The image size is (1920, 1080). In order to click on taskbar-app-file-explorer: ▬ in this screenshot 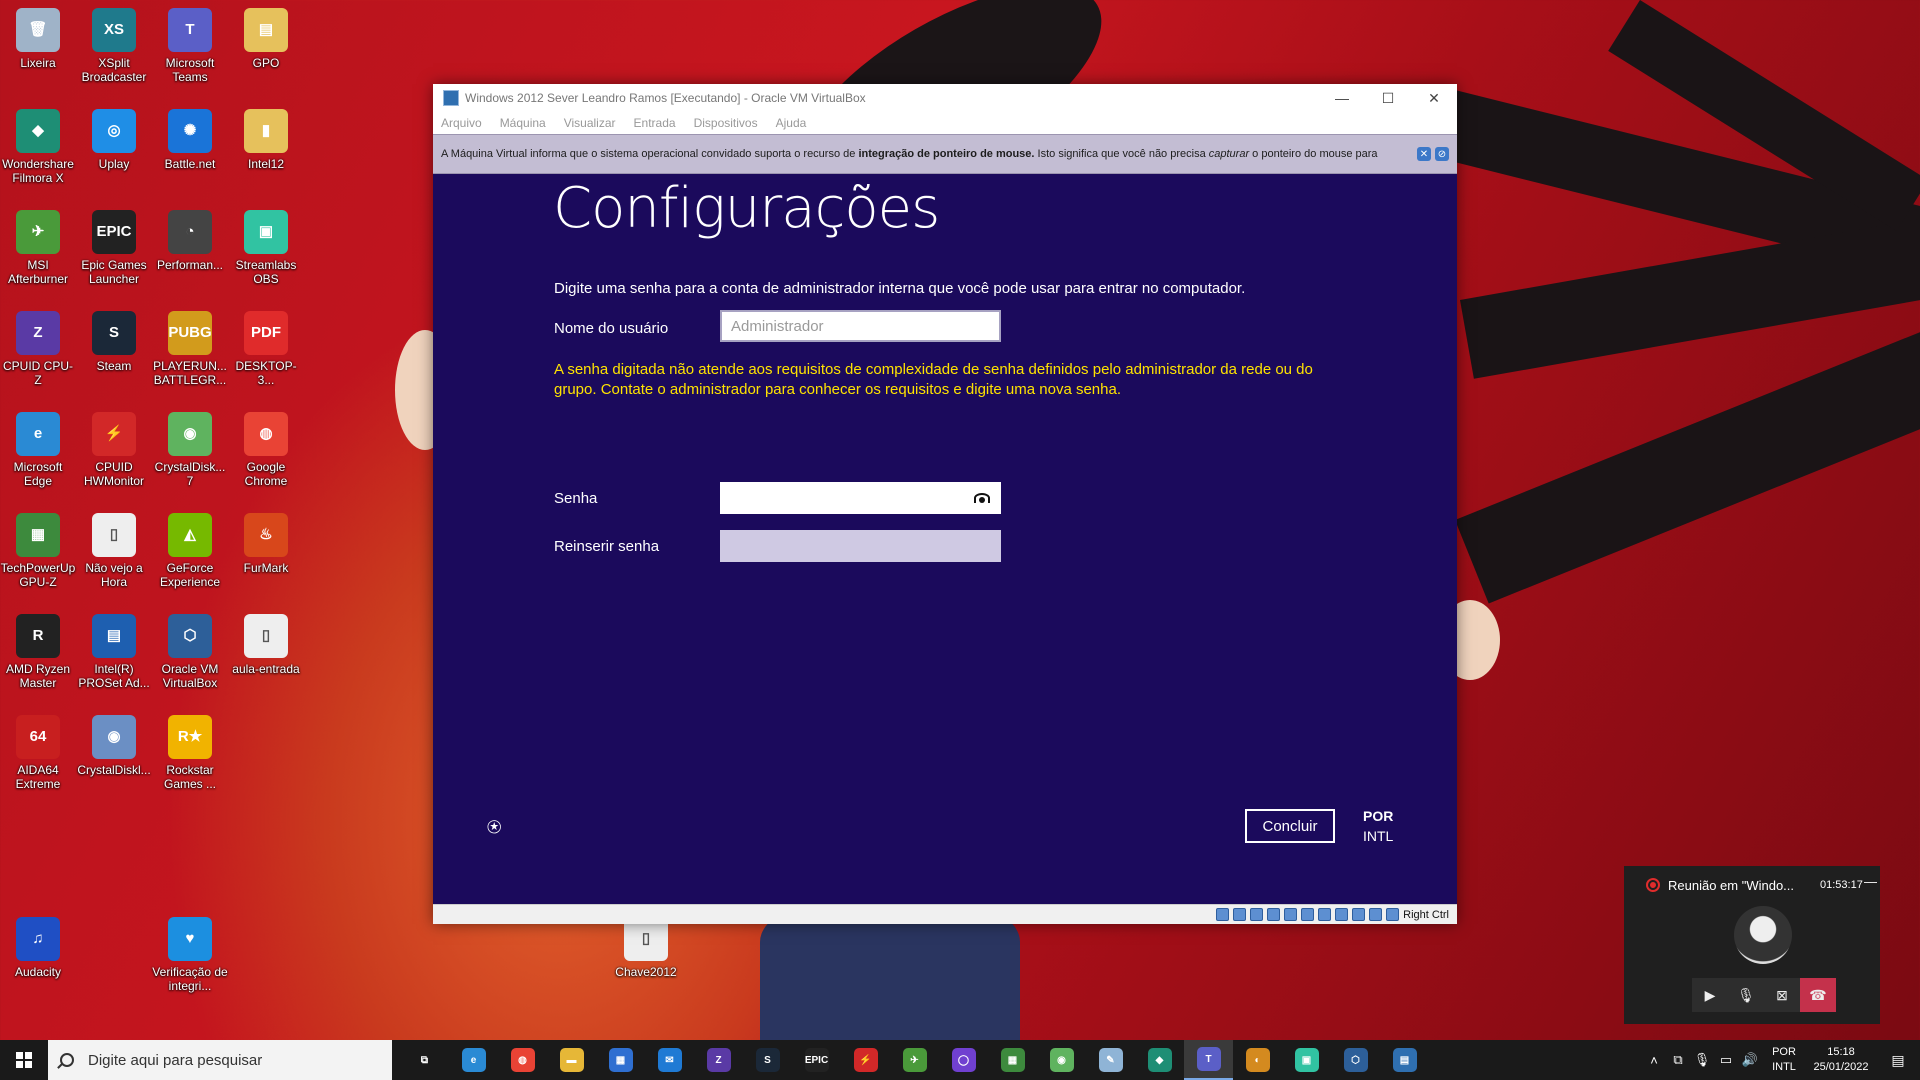, I will do `click(571, 1060)`.